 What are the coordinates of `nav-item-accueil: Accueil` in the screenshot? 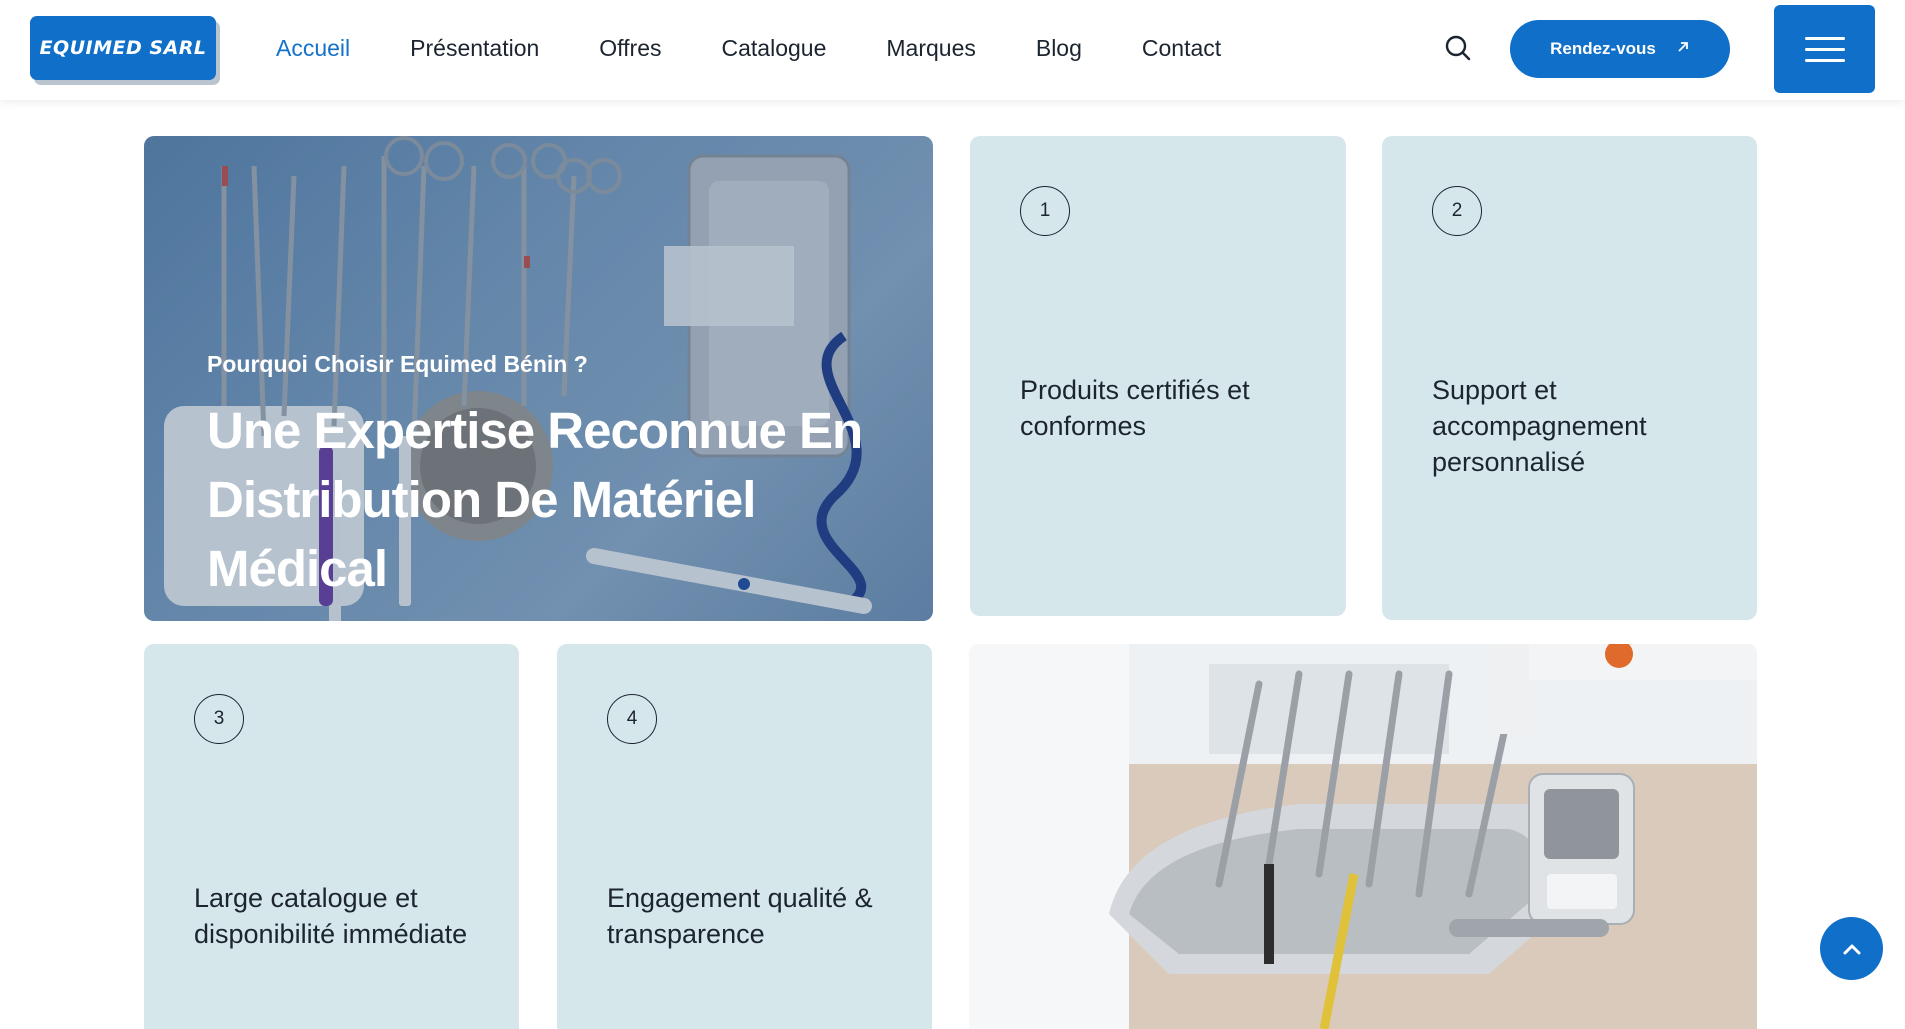 It's located at (313, 48).